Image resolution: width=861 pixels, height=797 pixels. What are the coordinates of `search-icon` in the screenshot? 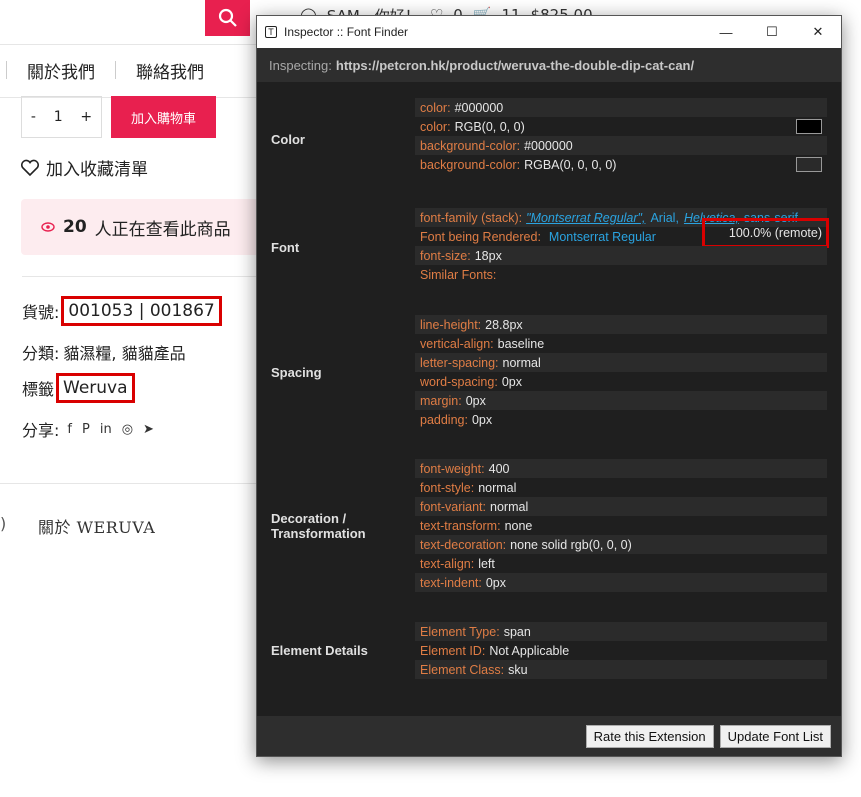 It's located at (227, 17).